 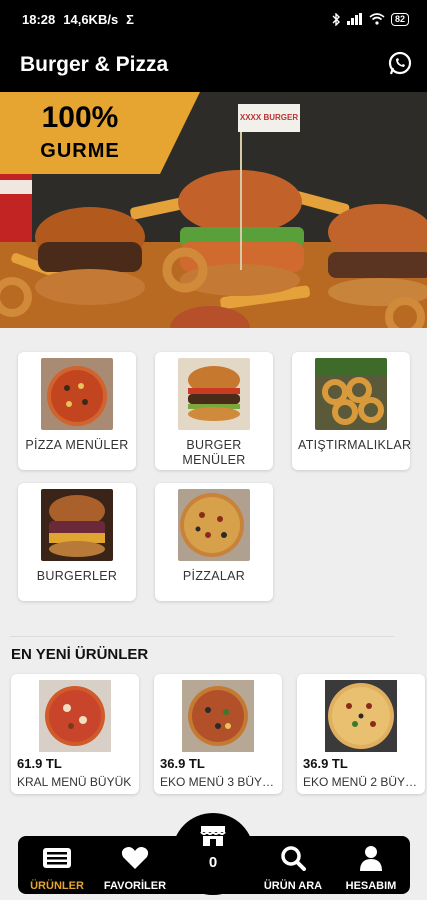 I want to click on store-icon, so click(x=213, y=836).